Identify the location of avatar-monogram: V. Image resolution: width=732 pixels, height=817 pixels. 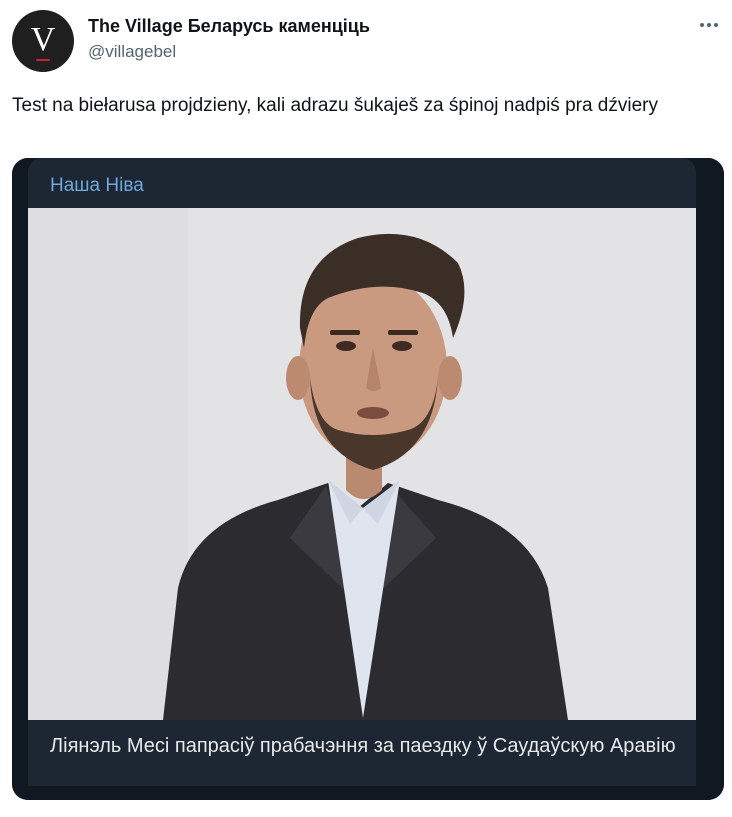
(43, 39).